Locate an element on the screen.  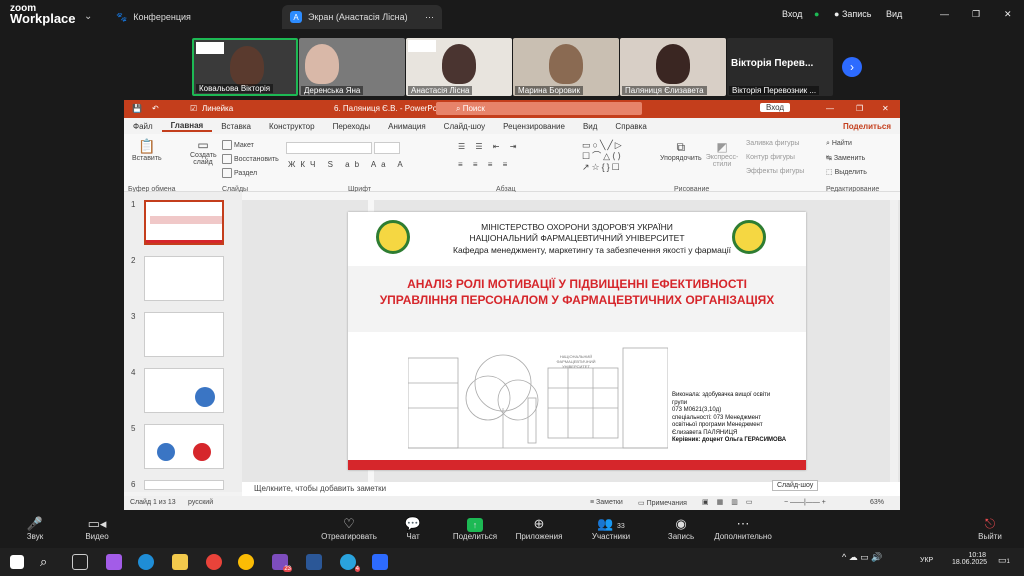
zoom-slider: − ——|—— + is located at coordinates (805, 502).